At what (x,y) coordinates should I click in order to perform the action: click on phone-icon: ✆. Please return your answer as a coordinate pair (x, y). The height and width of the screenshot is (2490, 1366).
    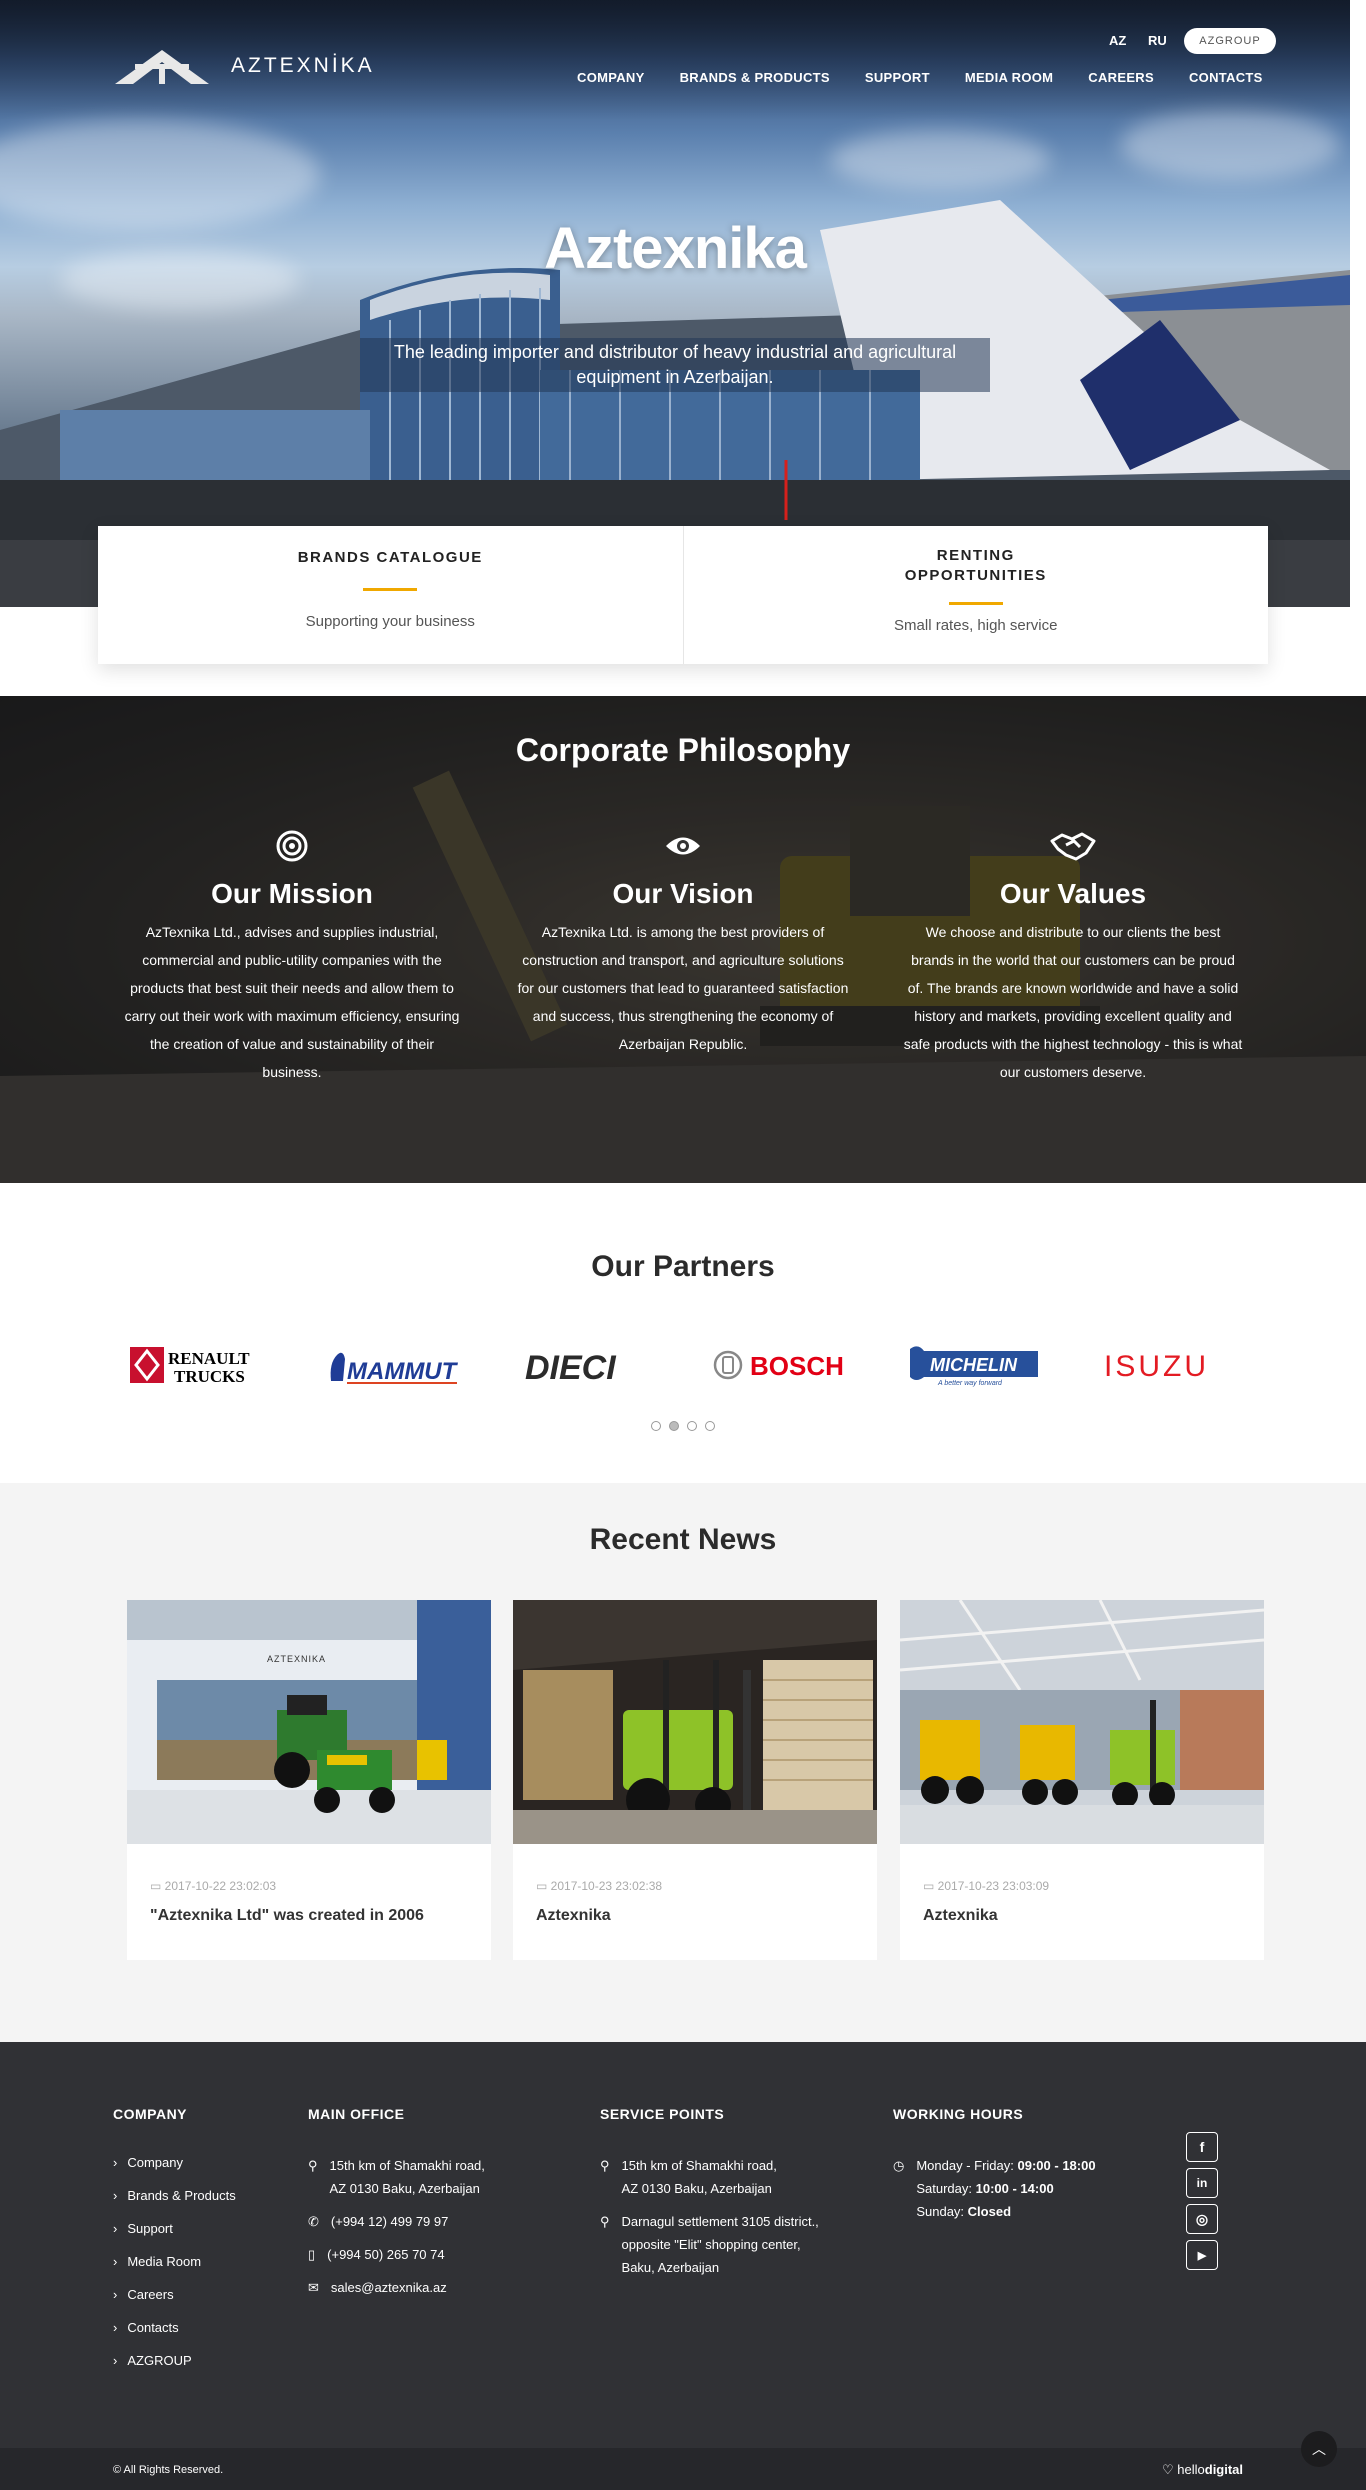
    Looking at the image, I should click on (313, 2221).